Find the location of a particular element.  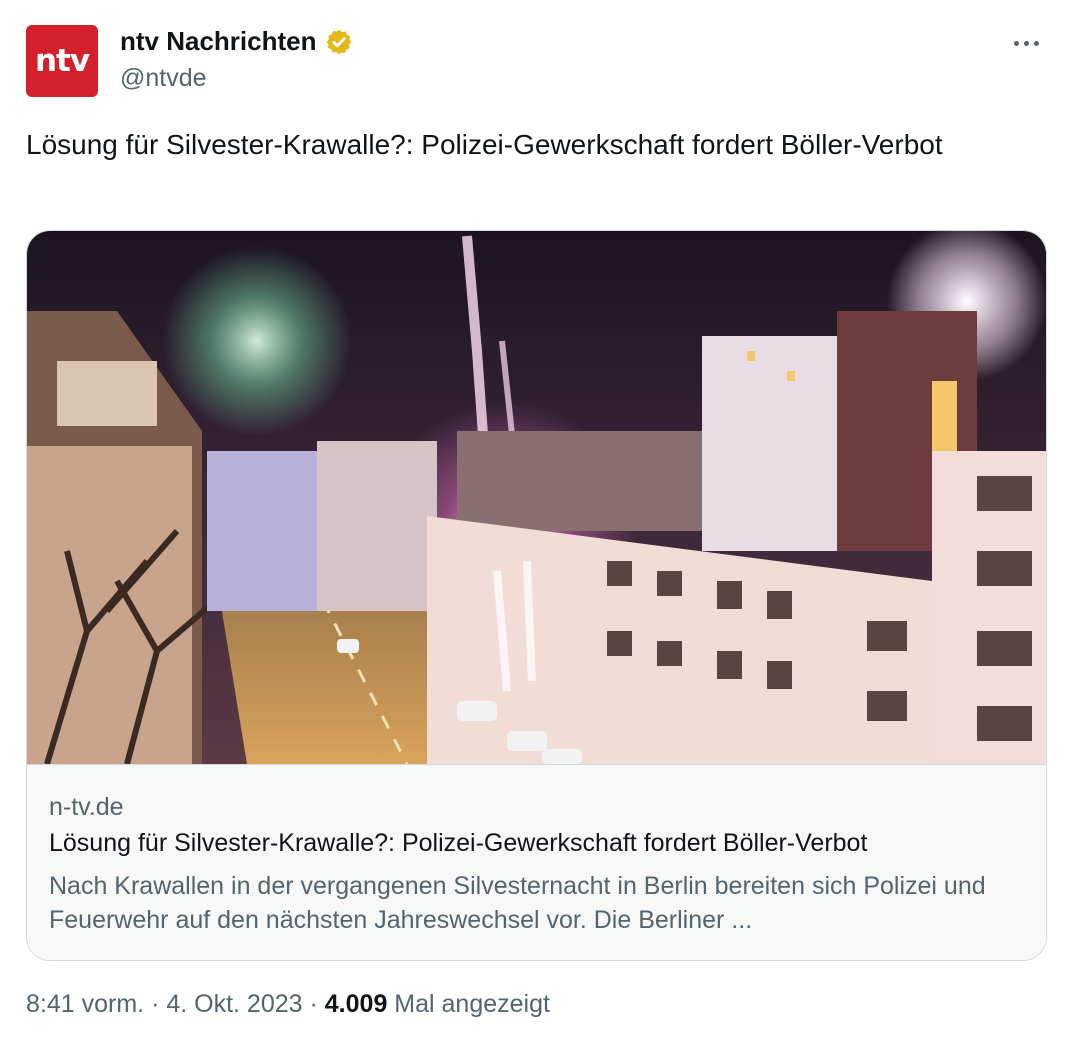

gold-verified-icon is located at coordinates (339, 42).